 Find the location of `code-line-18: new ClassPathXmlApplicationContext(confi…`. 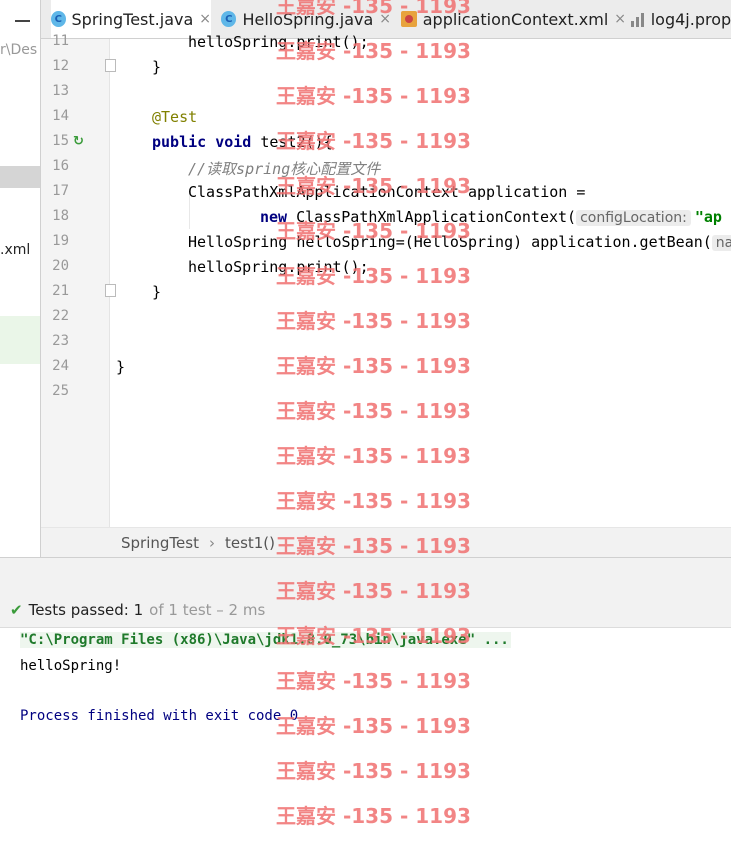

code-line-18: new ClassPathXmlApplicationContext(confi… is located at coordinates (491, 217).